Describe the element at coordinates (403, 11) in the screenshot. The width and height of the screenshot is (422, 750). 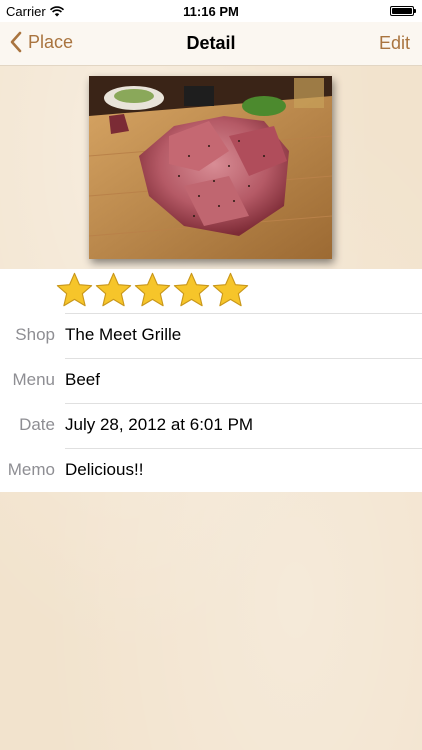
I see `battery-icon` at that location.